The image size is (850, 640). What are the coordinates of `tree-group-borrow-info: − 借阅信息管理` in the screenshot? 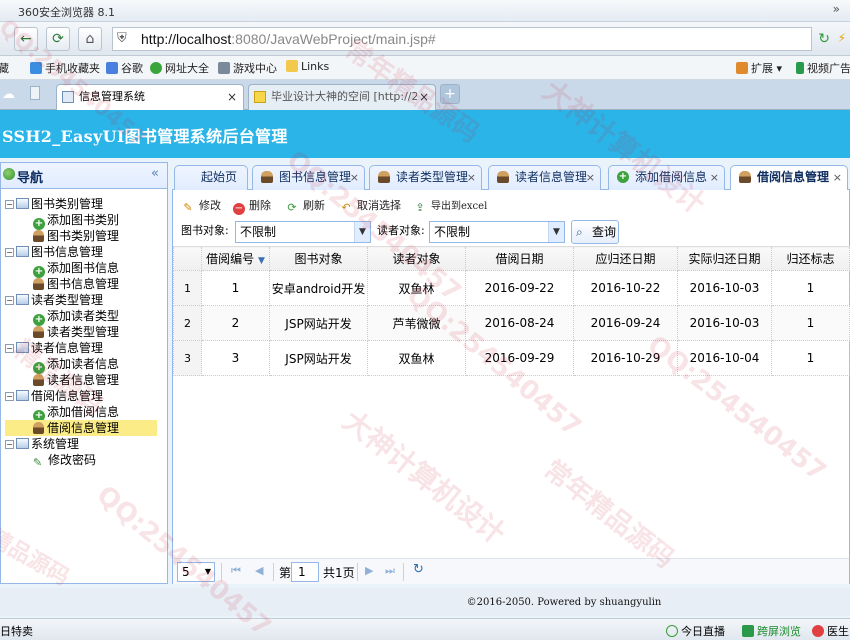 It's located at (54, 396).